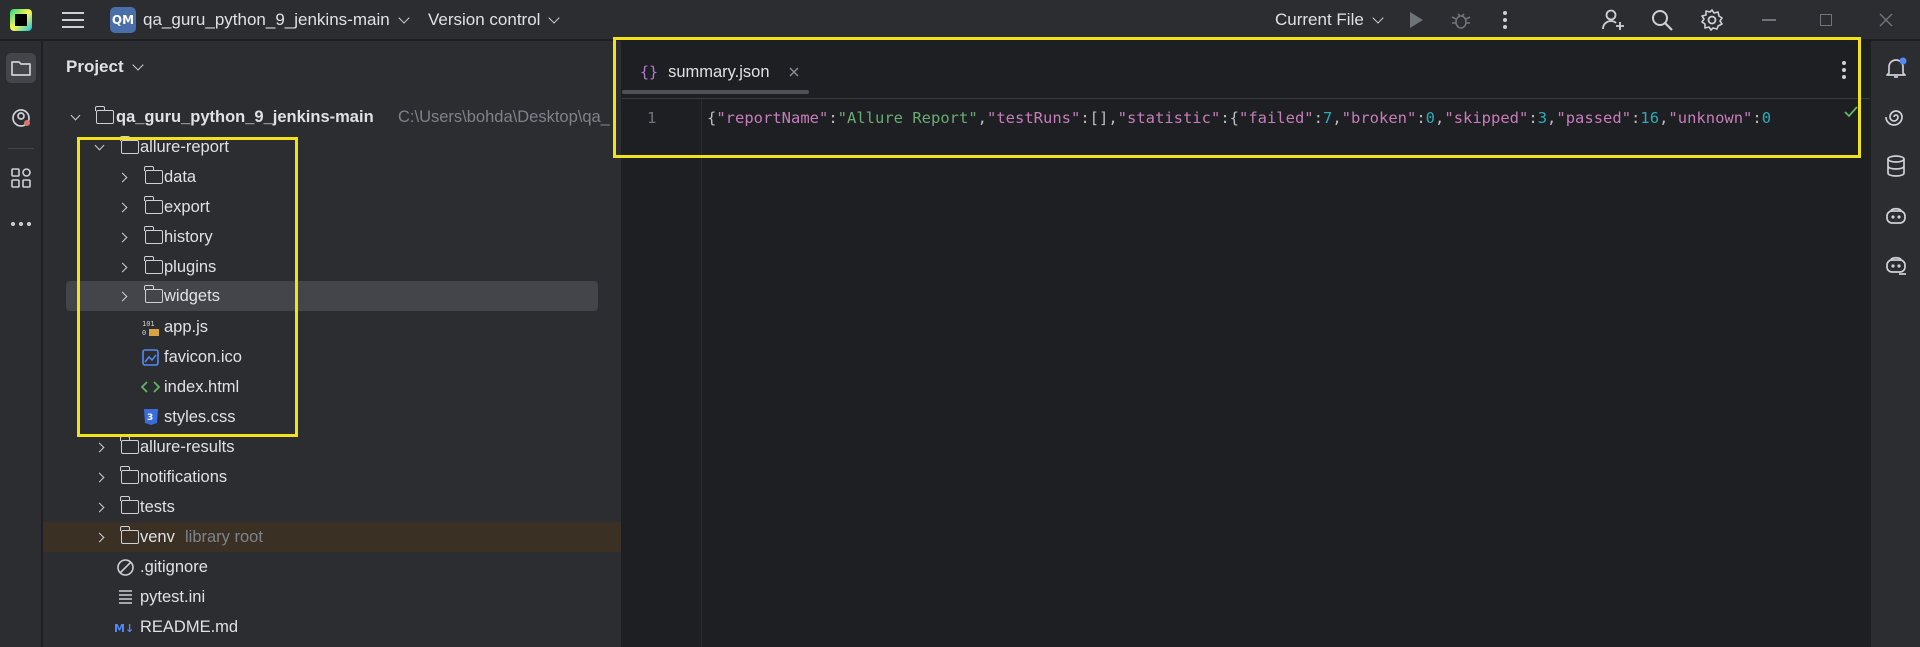 This screenshot has height=647, width=1920. I want to click on tree-item-pytest-ini: pytest.ini, so click(332, 597).